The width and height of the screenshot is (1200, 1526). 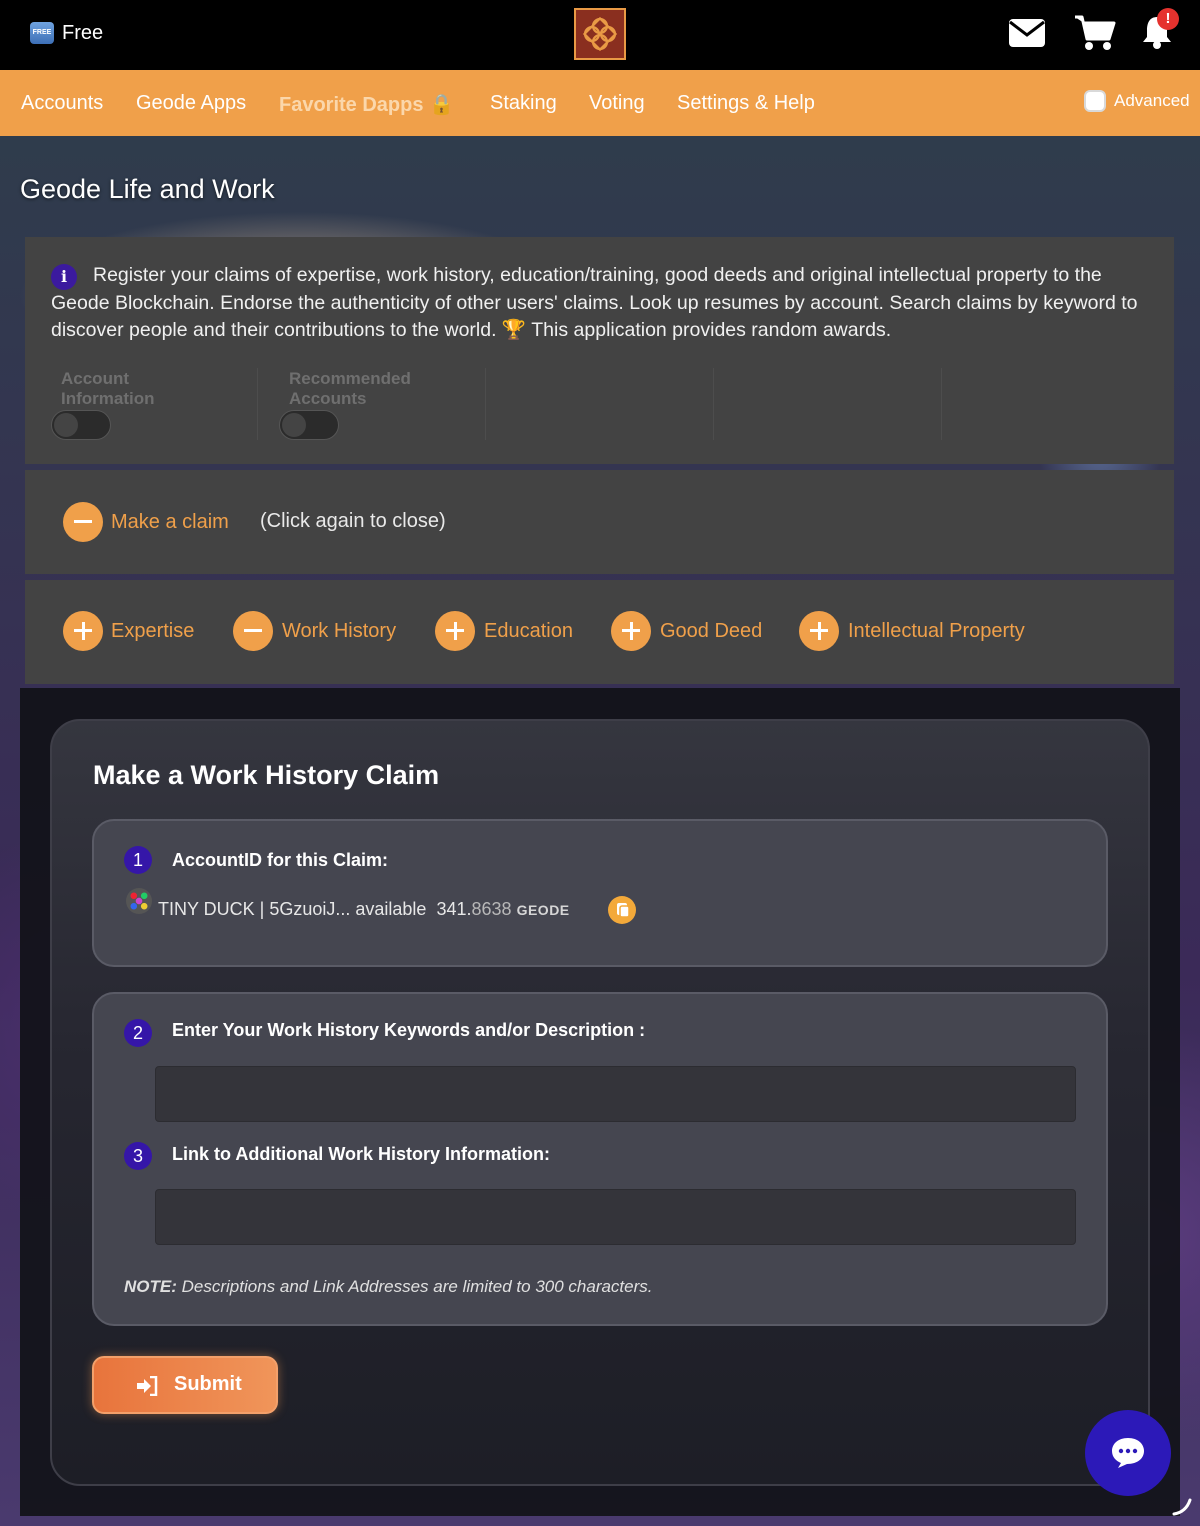 I want to click on lock-icon: 🔒, so click(x=441, y=105).